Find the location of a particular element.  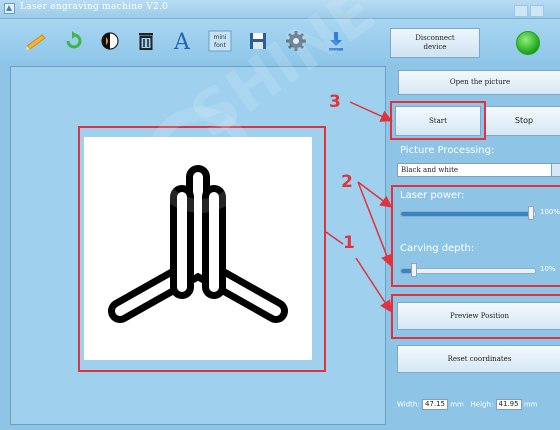

open-picture-button: Open the picture is located at coordinates (479, 82).